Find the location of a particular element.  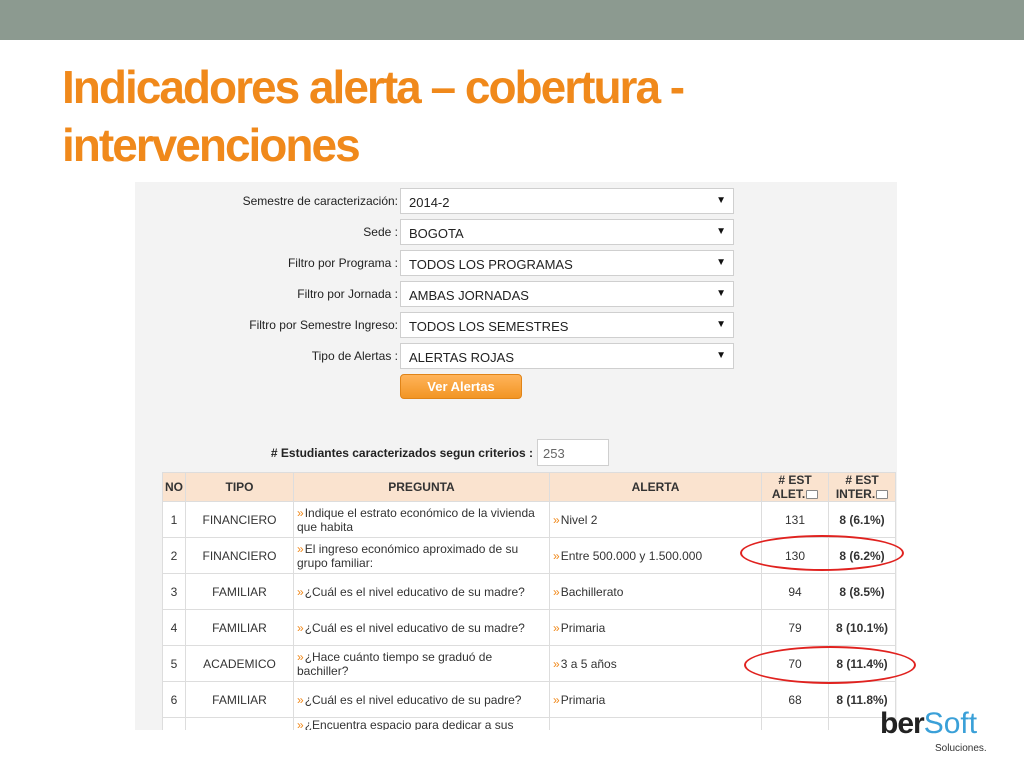

filter-programa-select: TODOS LOS PROGRAMAS ▼ is located at coordinates (567, 263).